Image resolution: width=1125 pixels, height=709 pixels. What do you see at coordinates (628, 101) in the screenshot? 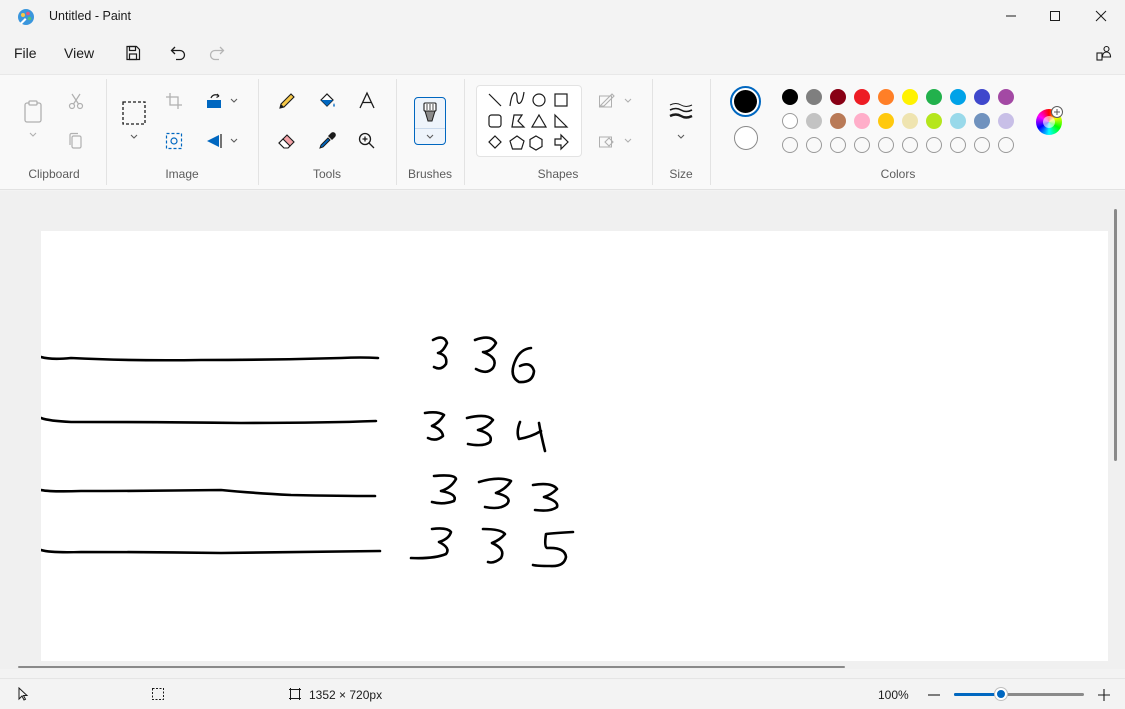
I see `outline-chevron-icon` at bounding box center [628, 101].